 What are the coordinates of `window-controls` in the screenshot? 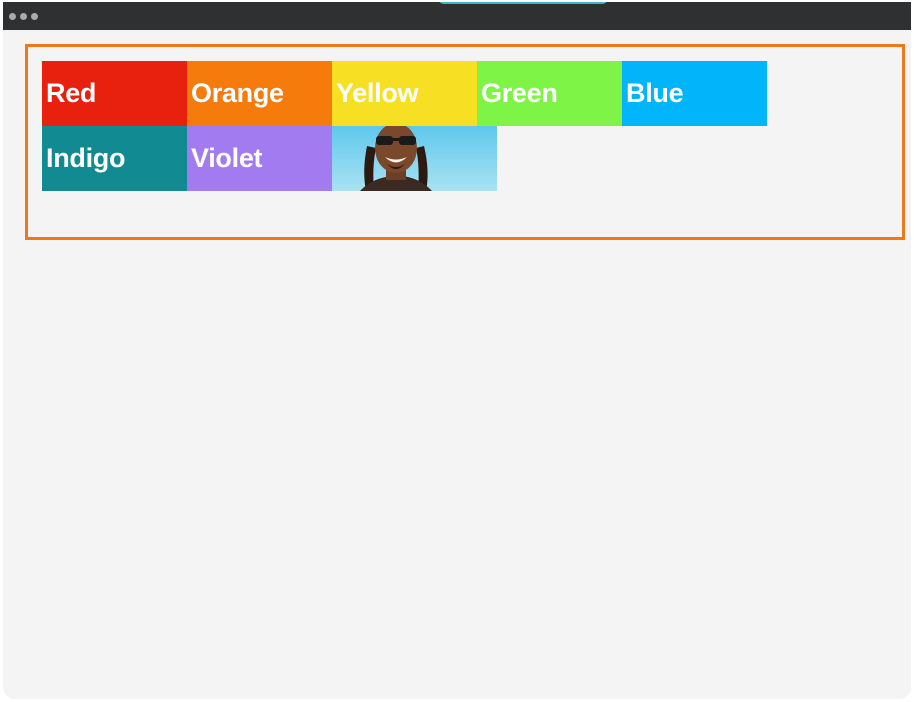 It's located at (23, 16).